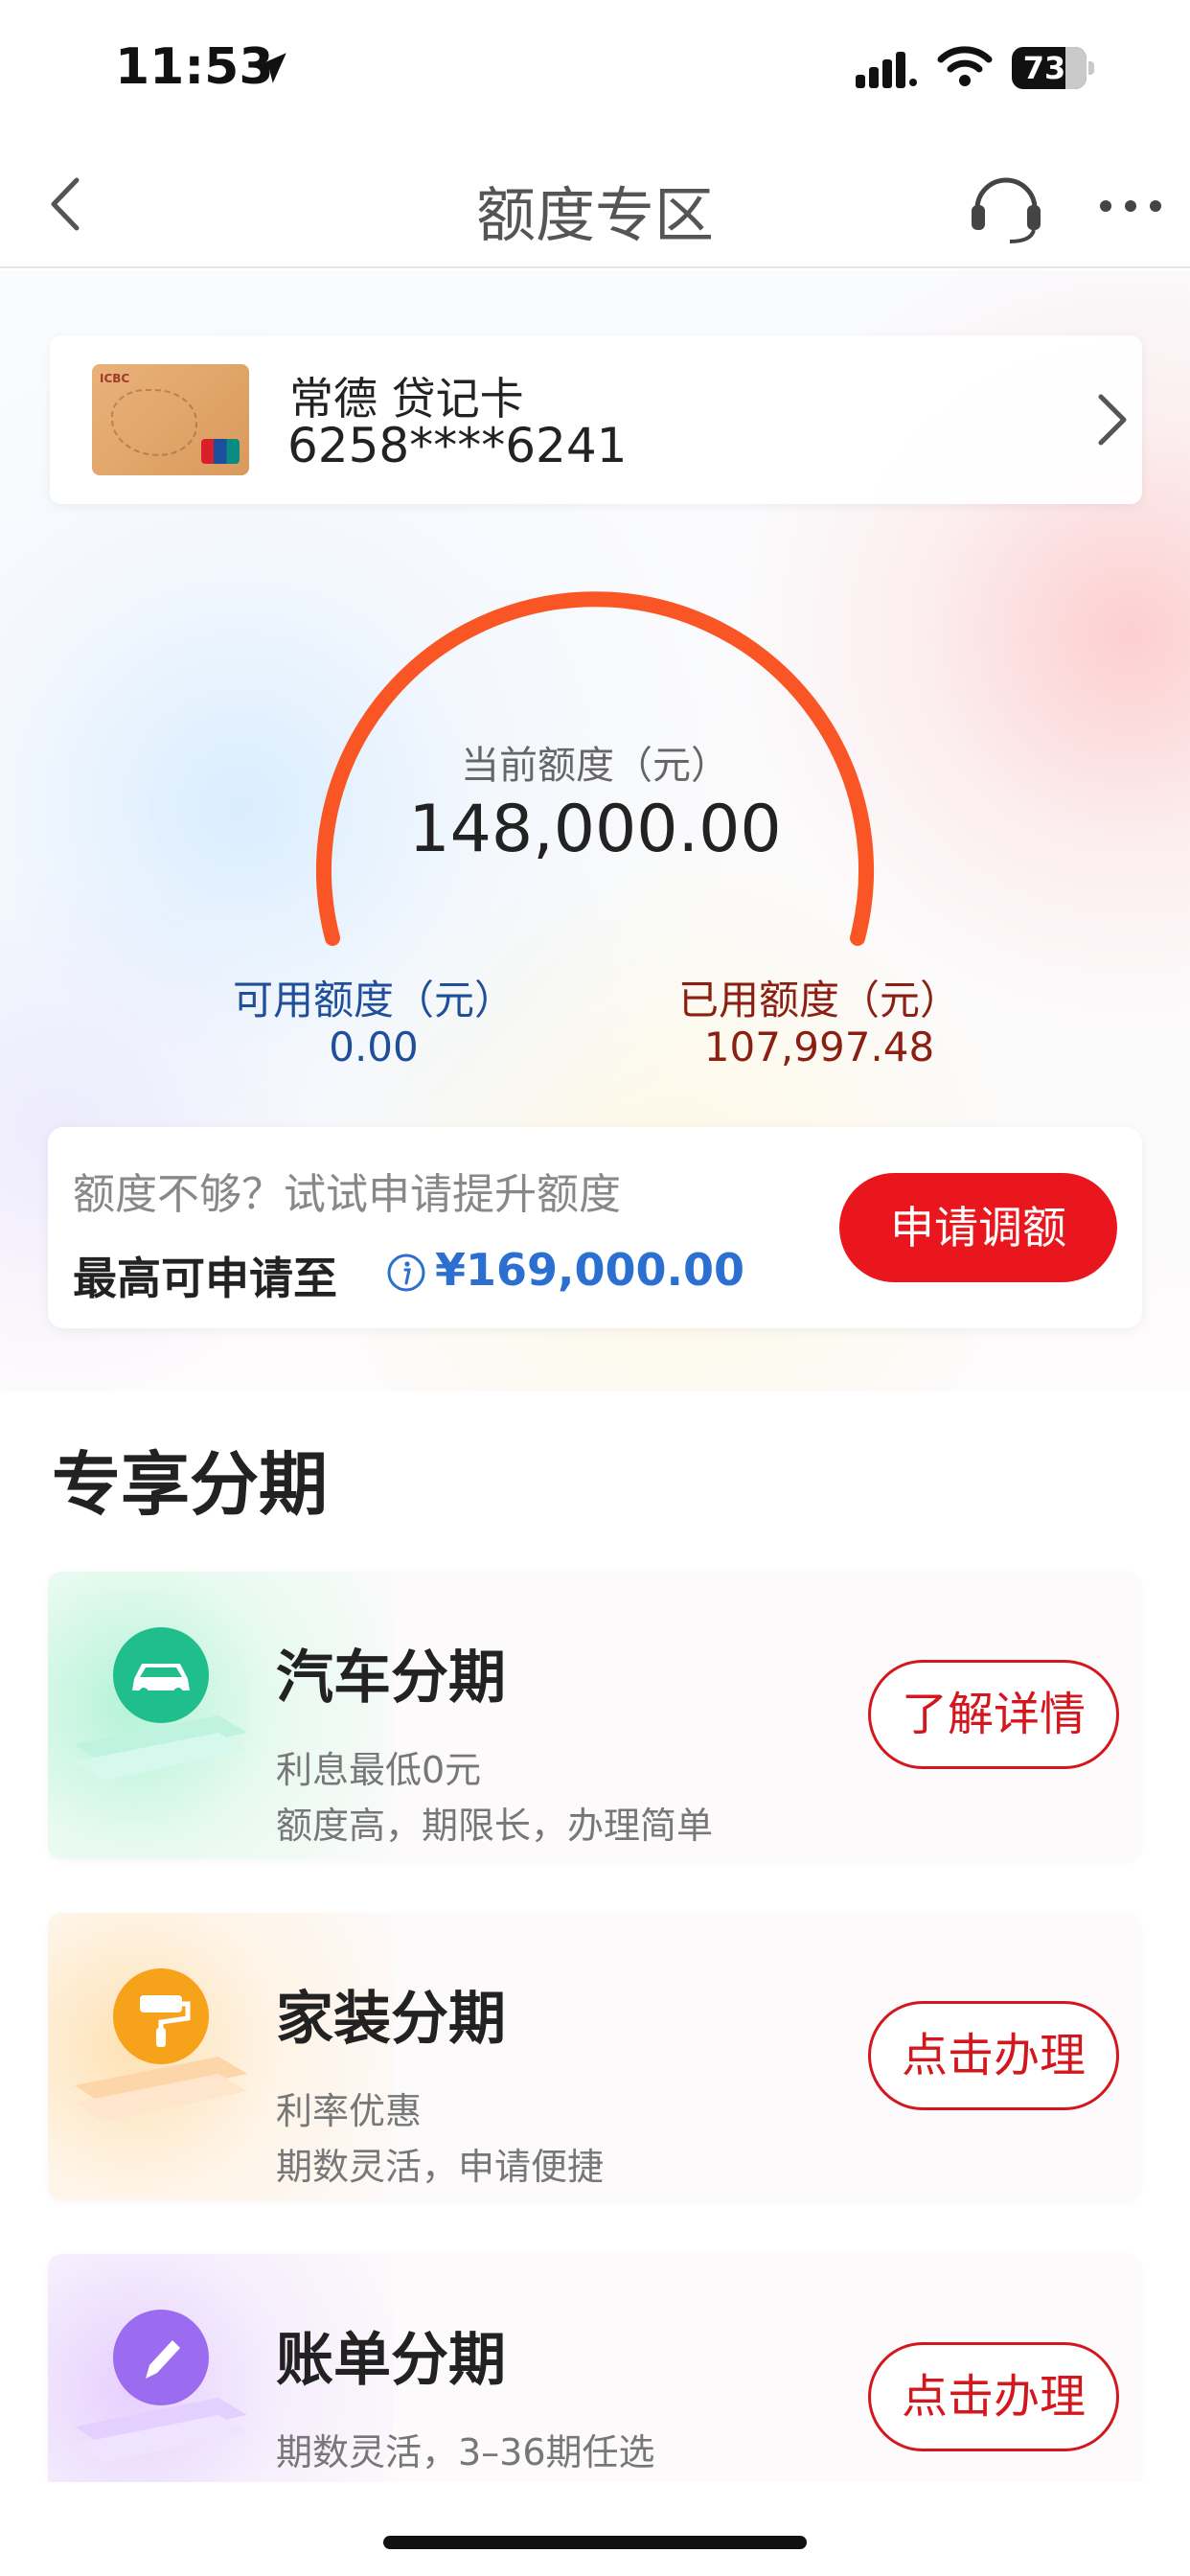 This screenshot has height=2576, width=1190. What do you see at coordinates (374, 1047) in the screenshot?
I see `available-limit-value: 0.00` at bounding box center [374, 1047].